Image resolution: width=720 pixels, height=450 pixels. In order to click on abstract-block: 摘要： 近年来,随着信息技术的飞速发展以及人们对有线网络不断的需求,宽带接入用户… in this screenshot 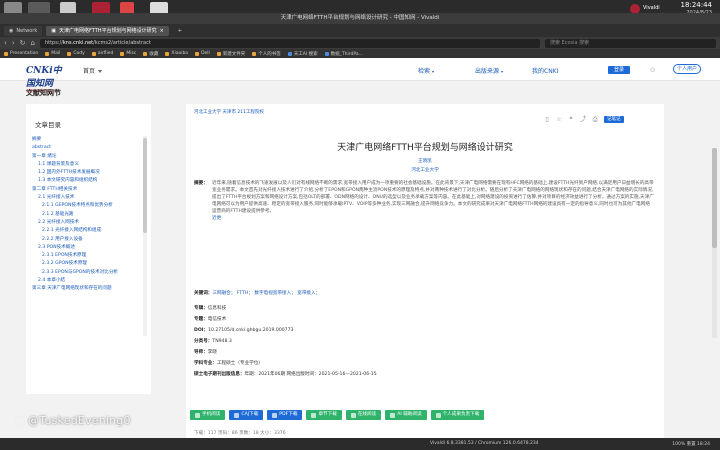, I will do `click(424, 201)`.